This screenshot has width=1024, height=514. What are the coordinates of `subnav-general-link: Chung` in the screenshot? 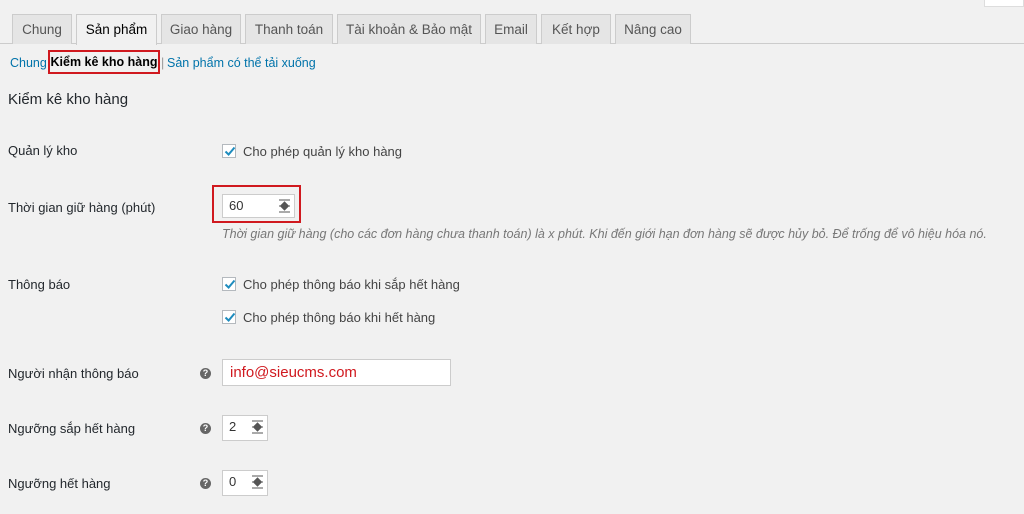 It's located at (28, 63).